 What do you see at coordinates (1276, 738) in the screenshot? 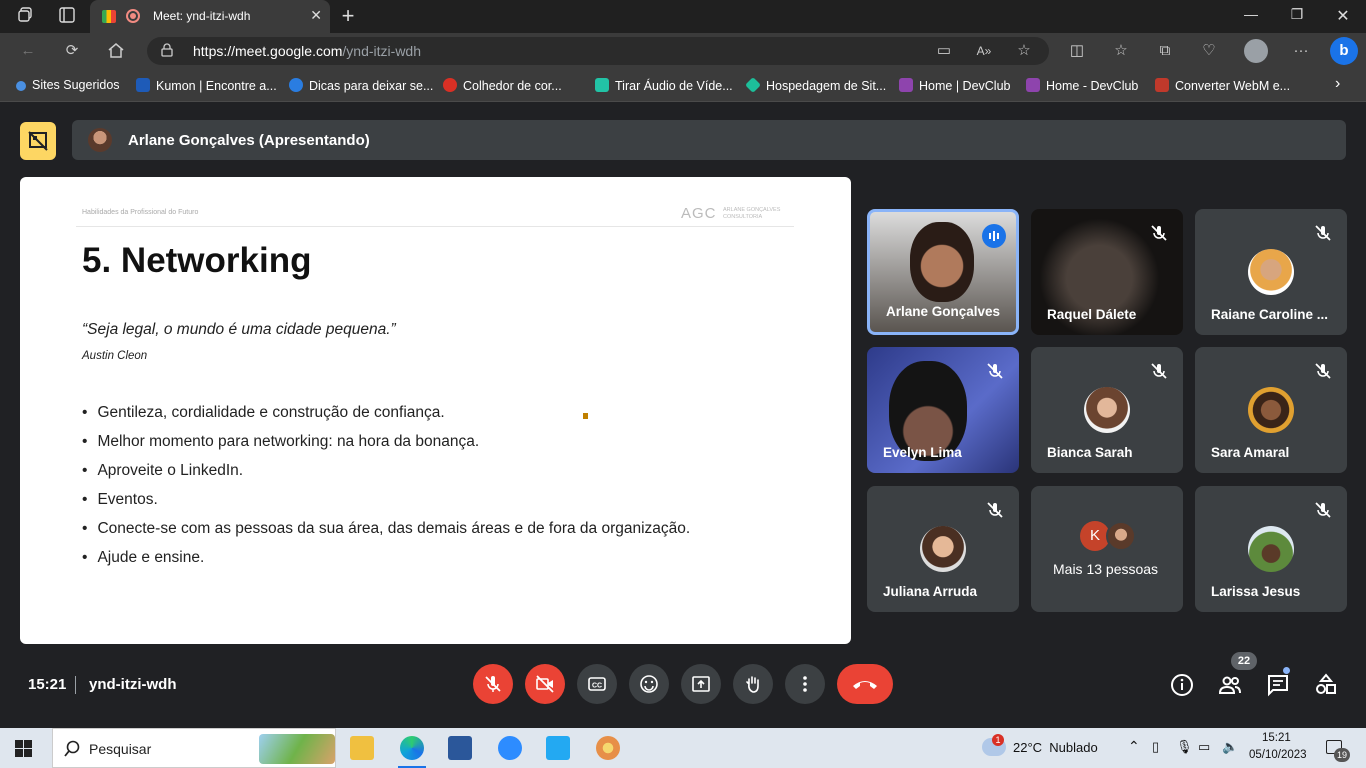
I see `clock-time: 15:21` at bounding box center [1276, 738].